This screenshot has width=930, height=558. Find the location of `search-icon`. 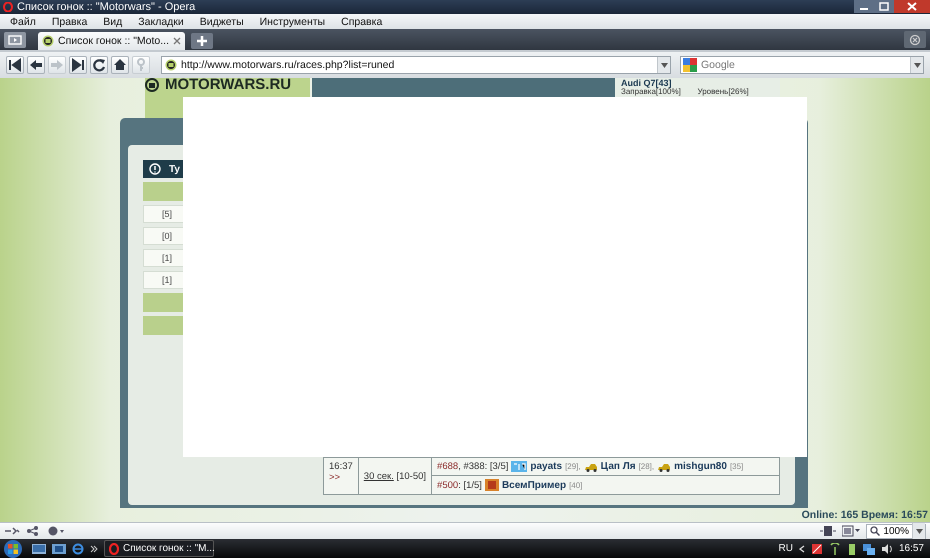

search-icon is located at coordinates (875, 531).